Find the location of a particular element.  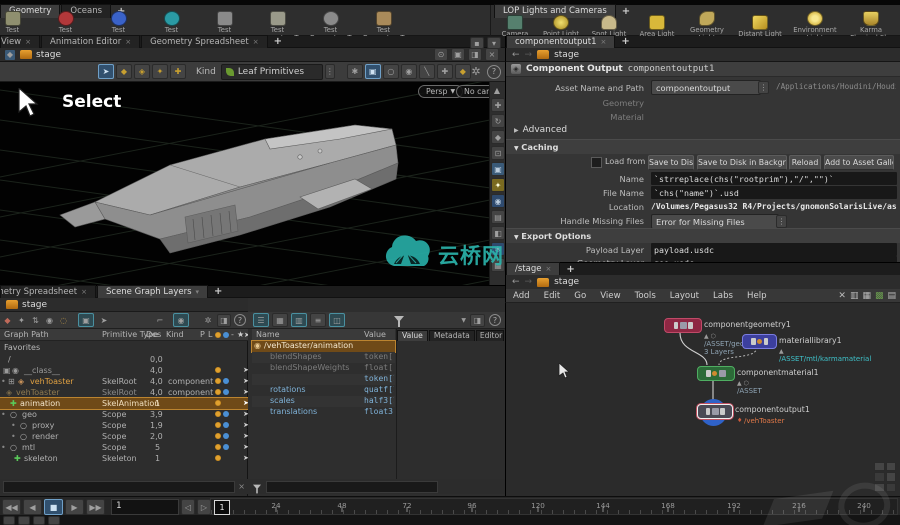

tree-gear-icon: ✲ is located at coordinates (208, 320).